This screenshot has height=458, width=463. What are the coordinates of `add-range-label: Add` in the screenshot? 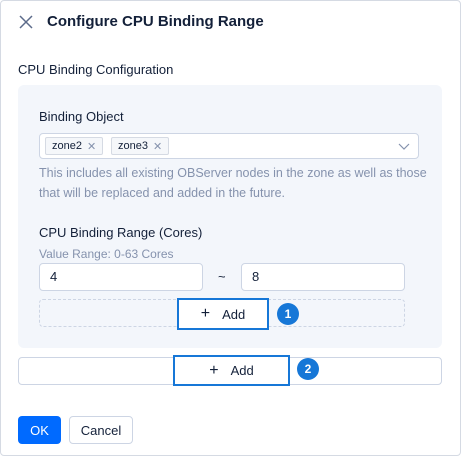 It's located at (234, 314).